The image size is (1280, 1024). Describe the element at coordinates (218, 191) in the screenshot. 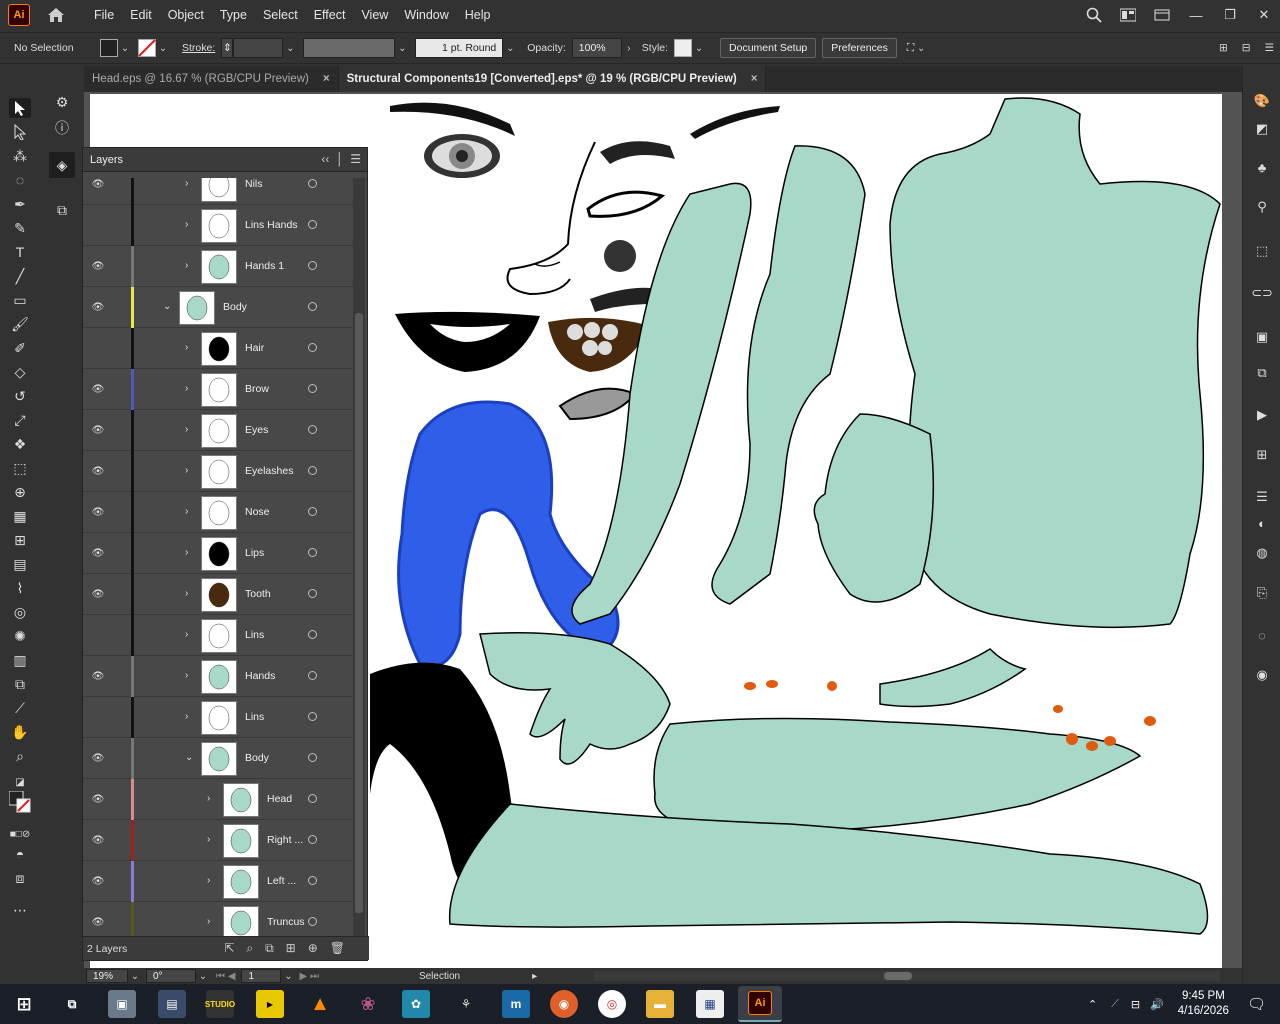

I see `layer-row: 👁 › Nils` at that location.